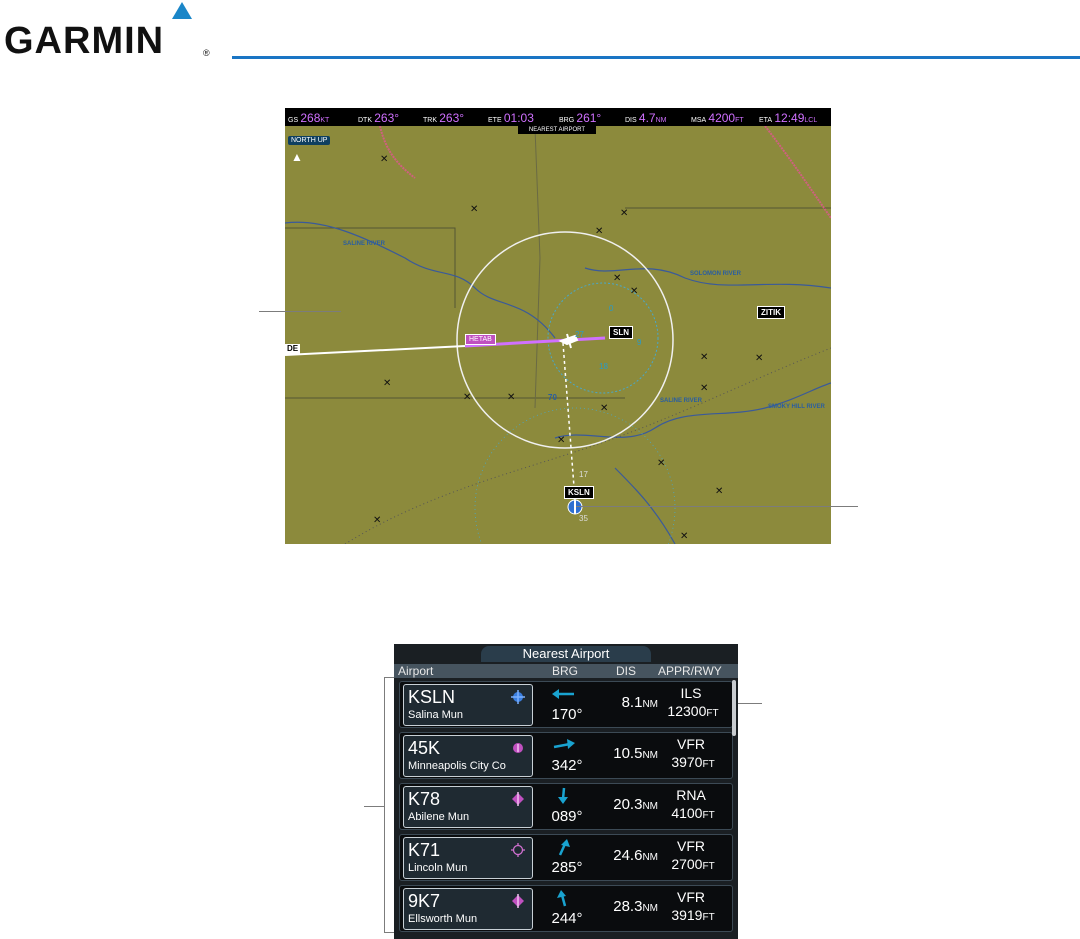 This screenshot has width=1080, height=939. I want to click on towered-airport-icon, so click(518, 697).